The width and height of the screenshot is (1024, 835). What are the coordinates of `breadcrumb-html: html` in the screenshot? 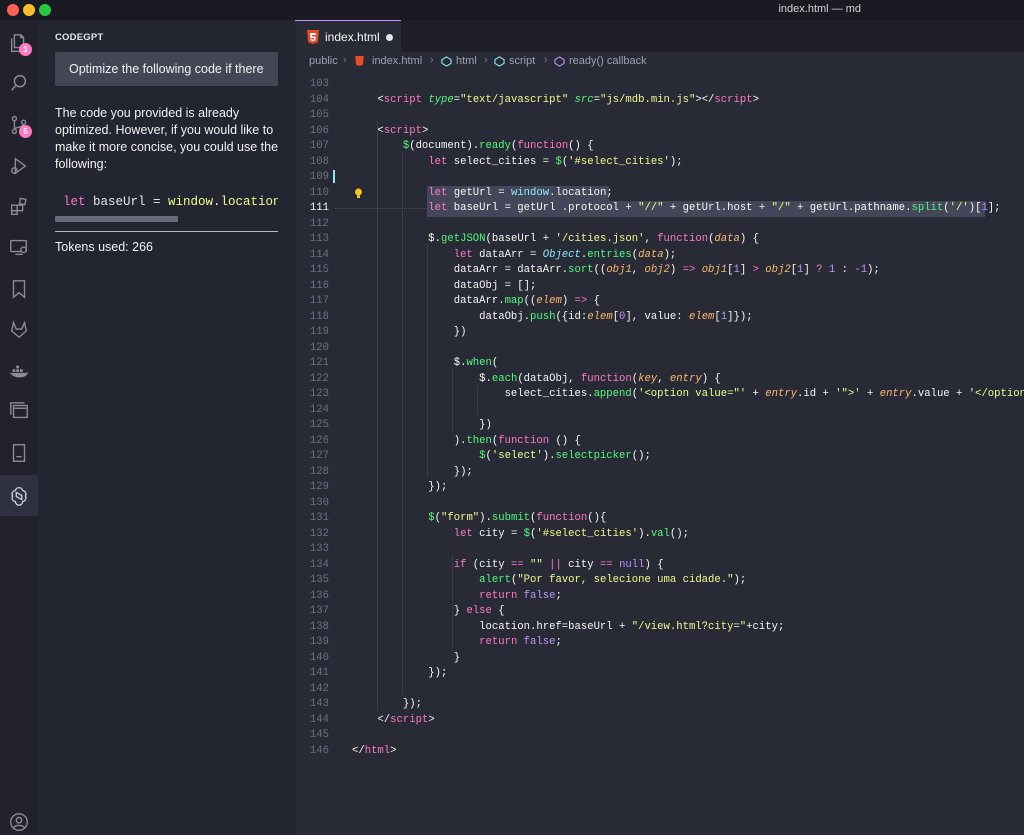 It's located at (466, 61).